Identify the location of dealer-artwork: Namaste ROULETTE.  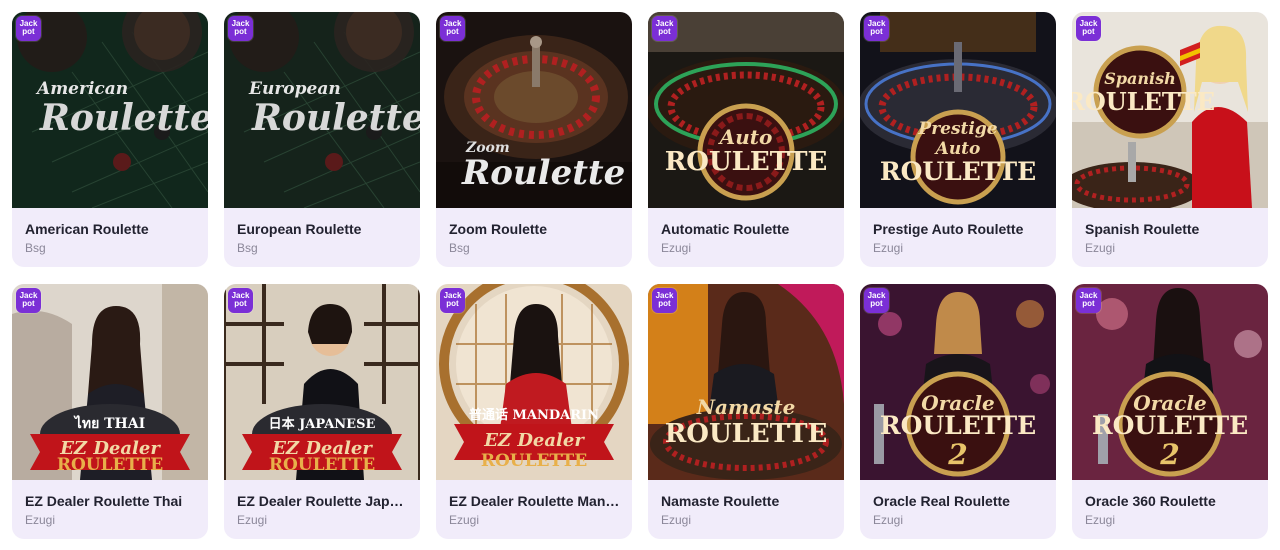
(746, 382).